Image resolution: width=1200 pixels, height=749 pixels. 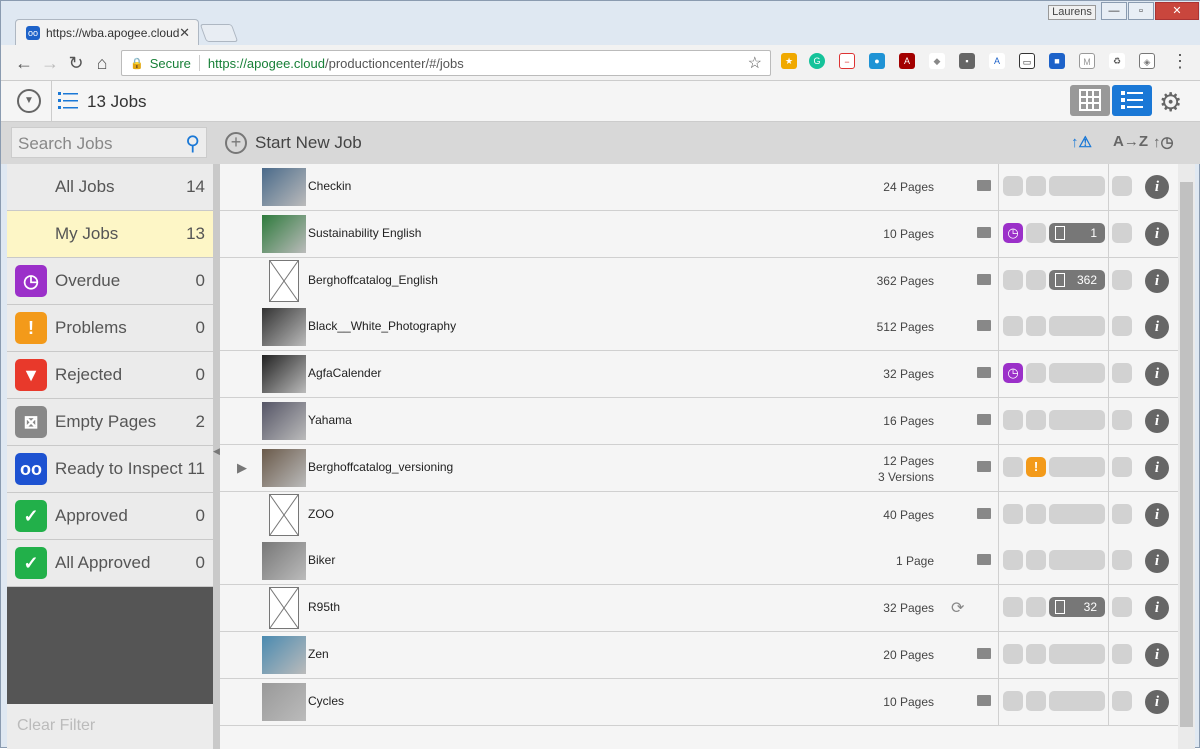 I want to click on sort-time-button: ↑◷, so click(x=1163, y=142).